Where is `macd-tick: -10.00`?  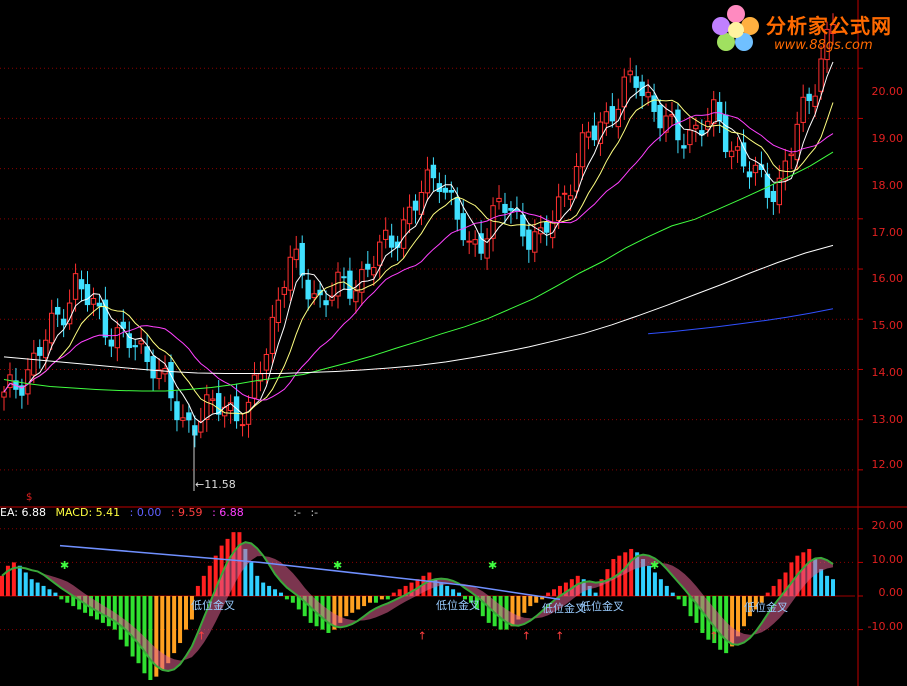
macd-tick: -10.00 is located at coordinates (885, 626).